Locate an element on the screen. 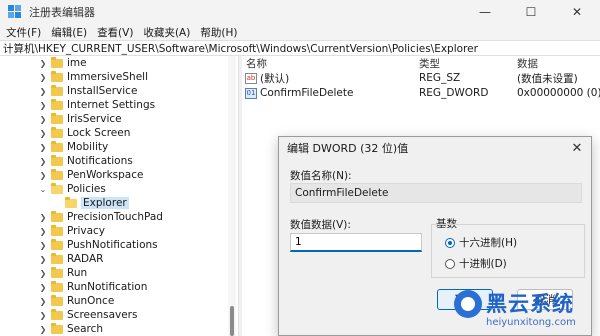 This screenshot has width=600, height=336. title-bar: 注册表编辑器 — ☐ ✕ is located at coordinates (300, 12).